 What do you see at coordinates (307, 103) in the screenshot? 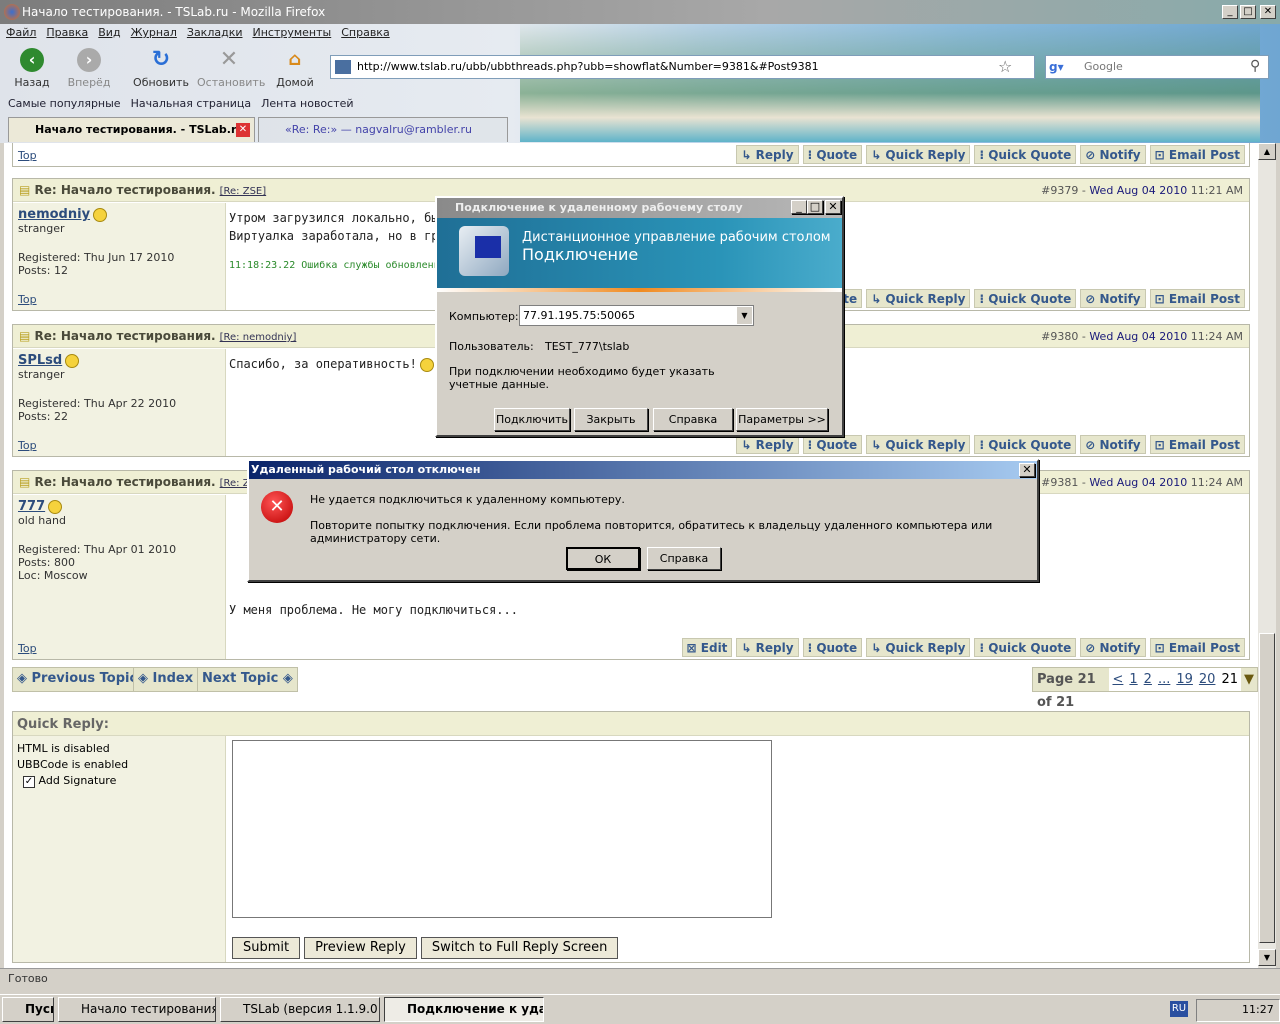
I see `bookmark-news-feed: Лента новостей` at bounding box center [307, 103].